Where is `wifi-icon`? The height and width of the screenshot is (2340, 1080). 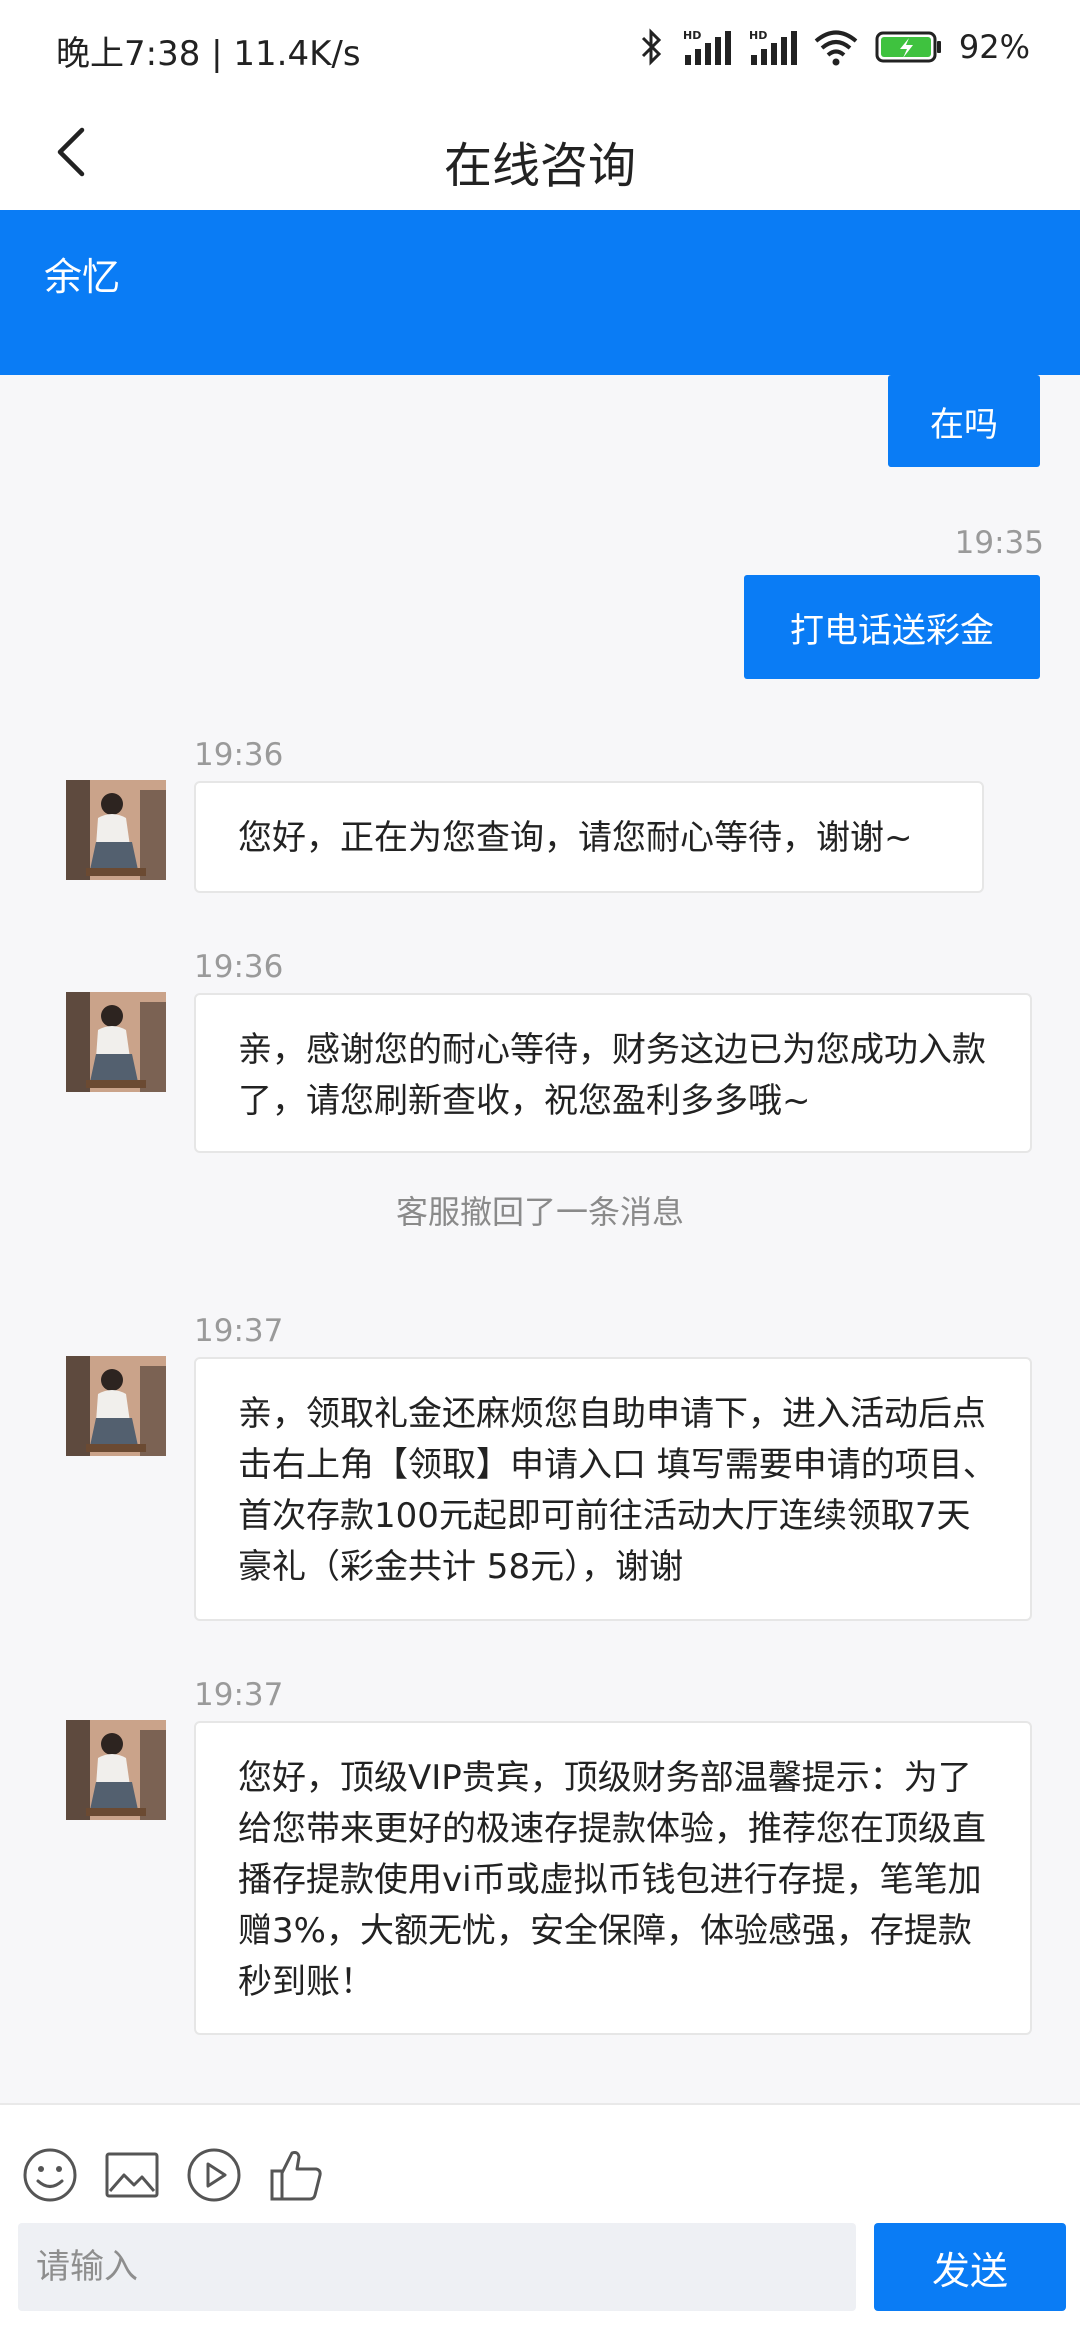 wifi-icon is located at coordinates (836, 48).